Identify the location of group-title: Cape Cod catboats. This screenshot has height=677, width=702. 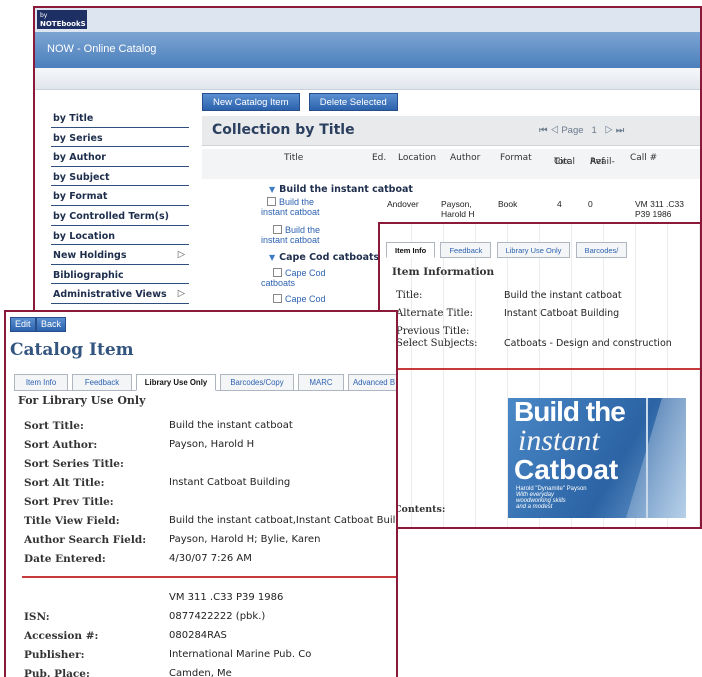
(329, 257).